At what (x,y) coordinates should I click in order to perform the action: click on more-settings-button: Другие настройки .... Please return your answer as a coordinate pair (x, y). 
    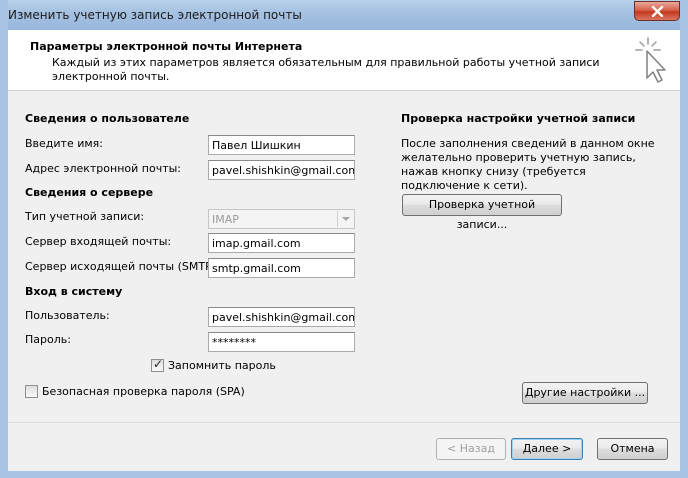
    Looking at the image, I should click on (585, 393).